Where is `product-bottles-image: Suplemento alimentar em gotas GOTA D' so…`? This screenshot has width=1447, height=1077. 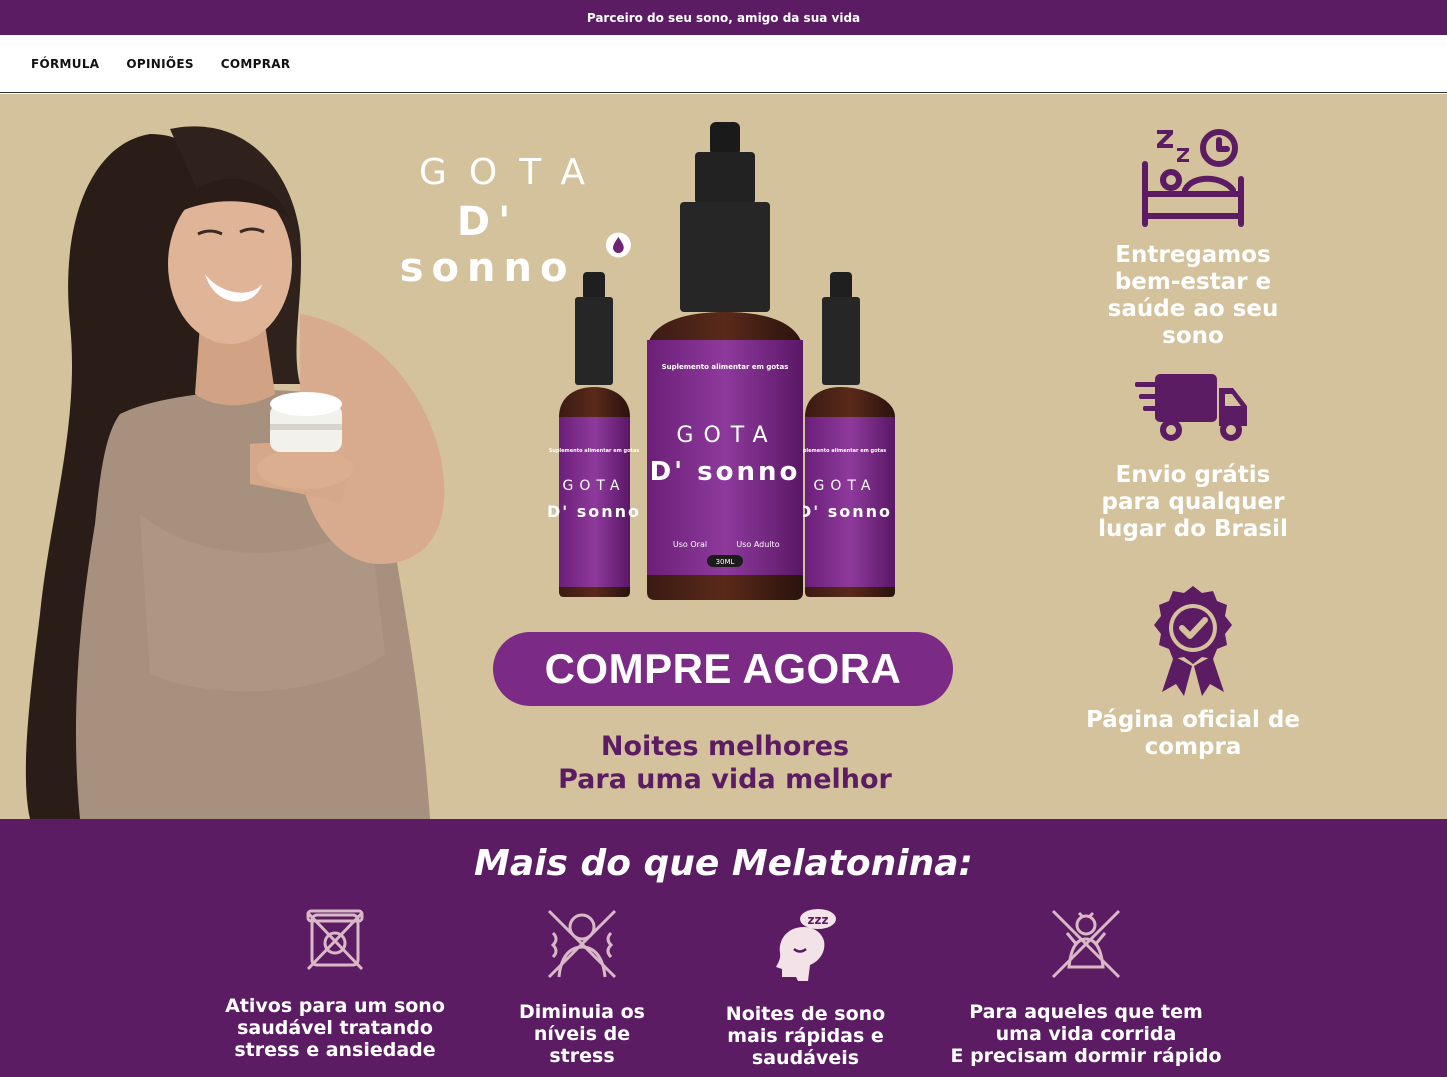 product-bottles-image: Suplemento alimentar em gotas GOTA D' so… is located at coordinates (721, 361).